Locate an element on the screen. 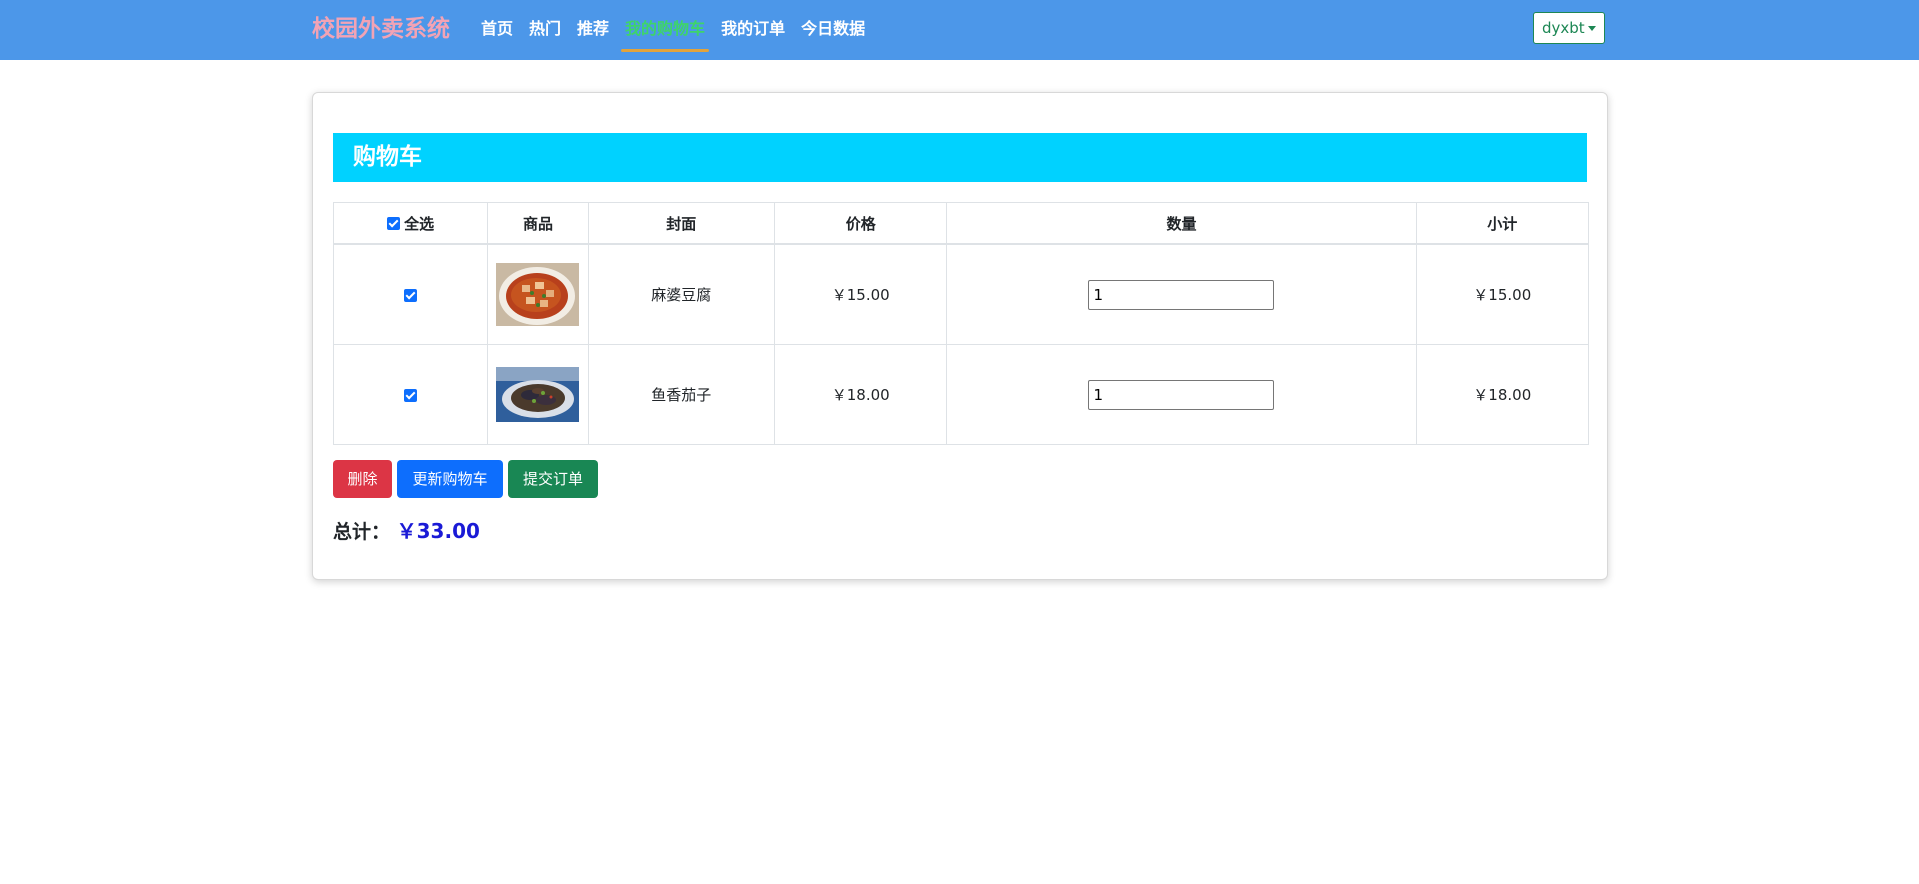 Image resolution: width=1919 pixels, height=884 pixels. select-all-label: 全选 is located at coordinates (419, 223).